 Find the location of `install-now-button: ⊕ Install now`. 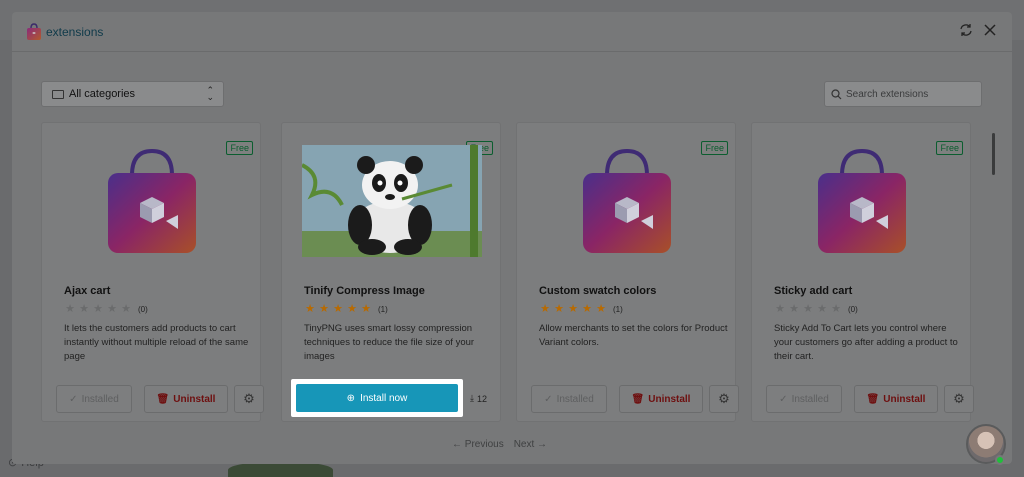

install-now-button: ⊕ Install now is located at coordinates (377, 398).